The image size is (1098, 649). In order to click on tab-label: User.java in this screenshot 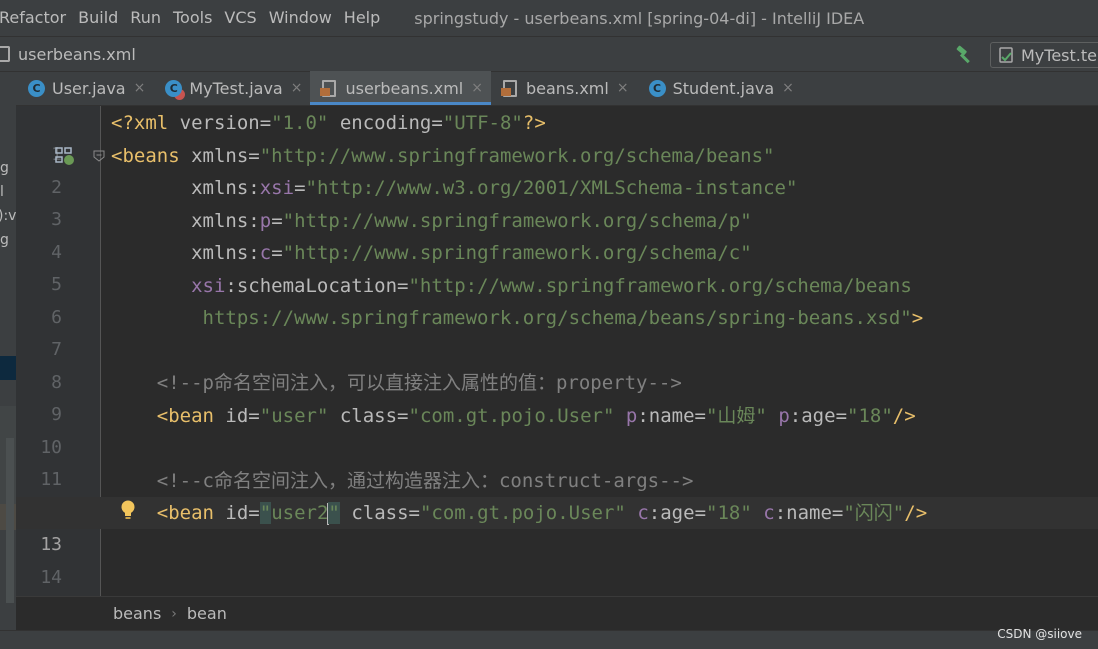, I will do `click(89, 88)`.